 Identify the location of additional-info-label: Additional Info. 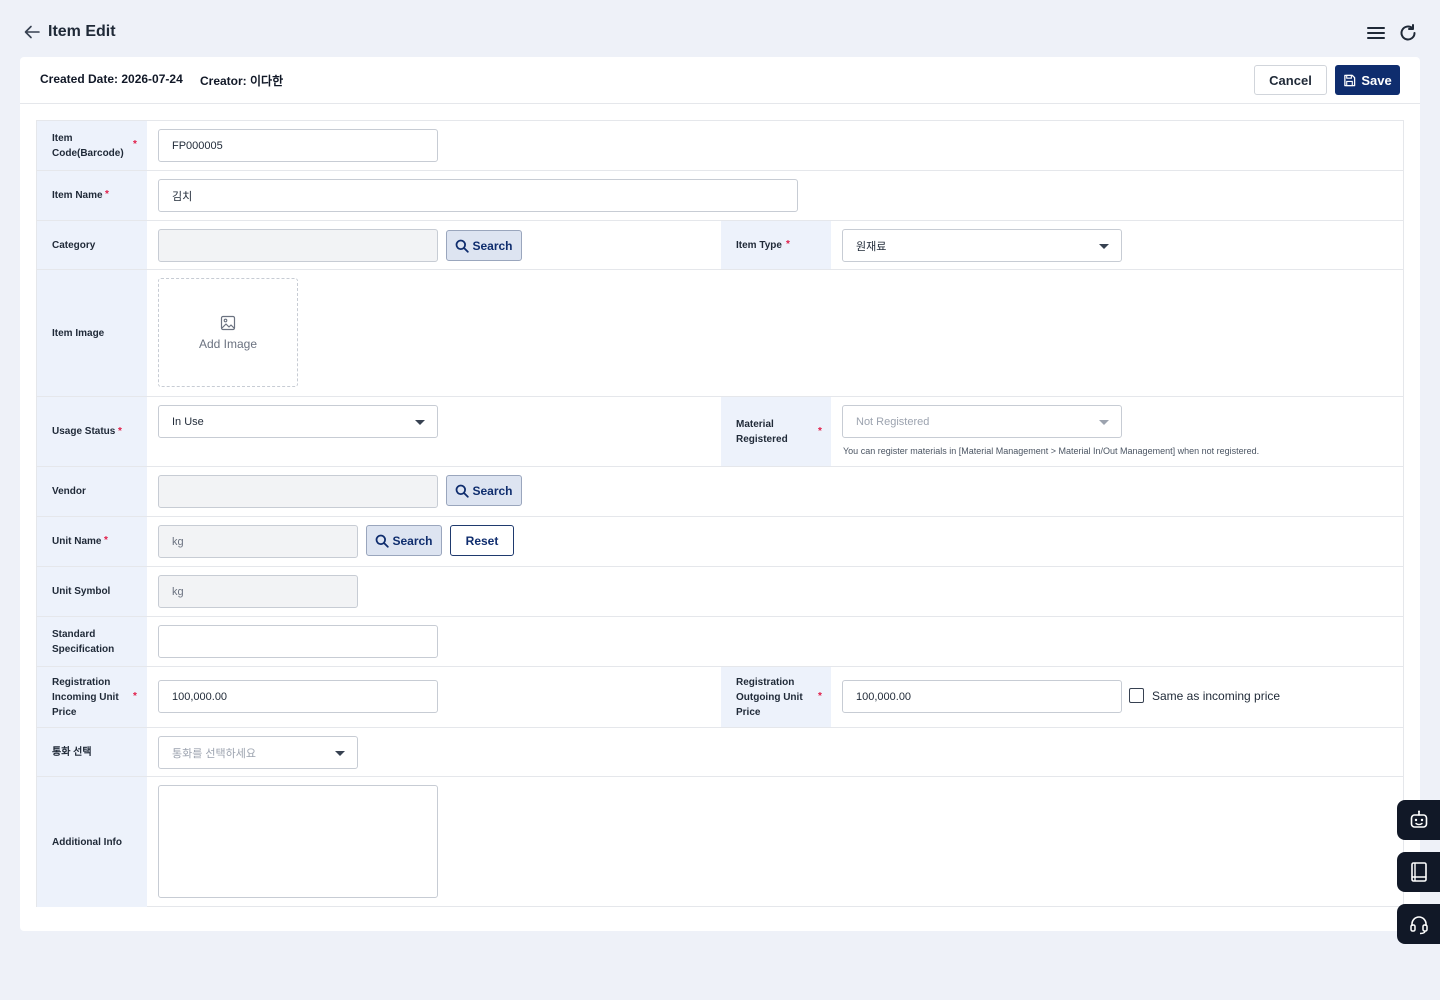
(92, 842).